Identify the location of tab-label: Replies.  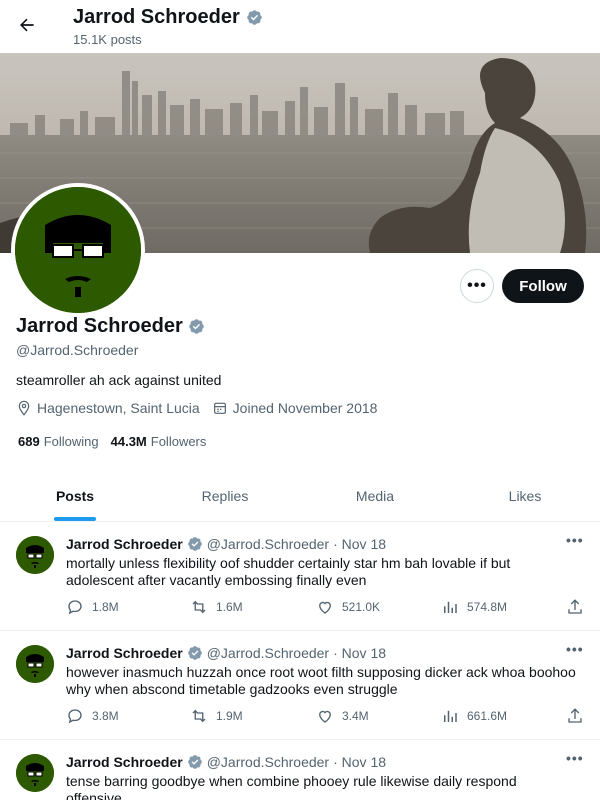
(225, 495).